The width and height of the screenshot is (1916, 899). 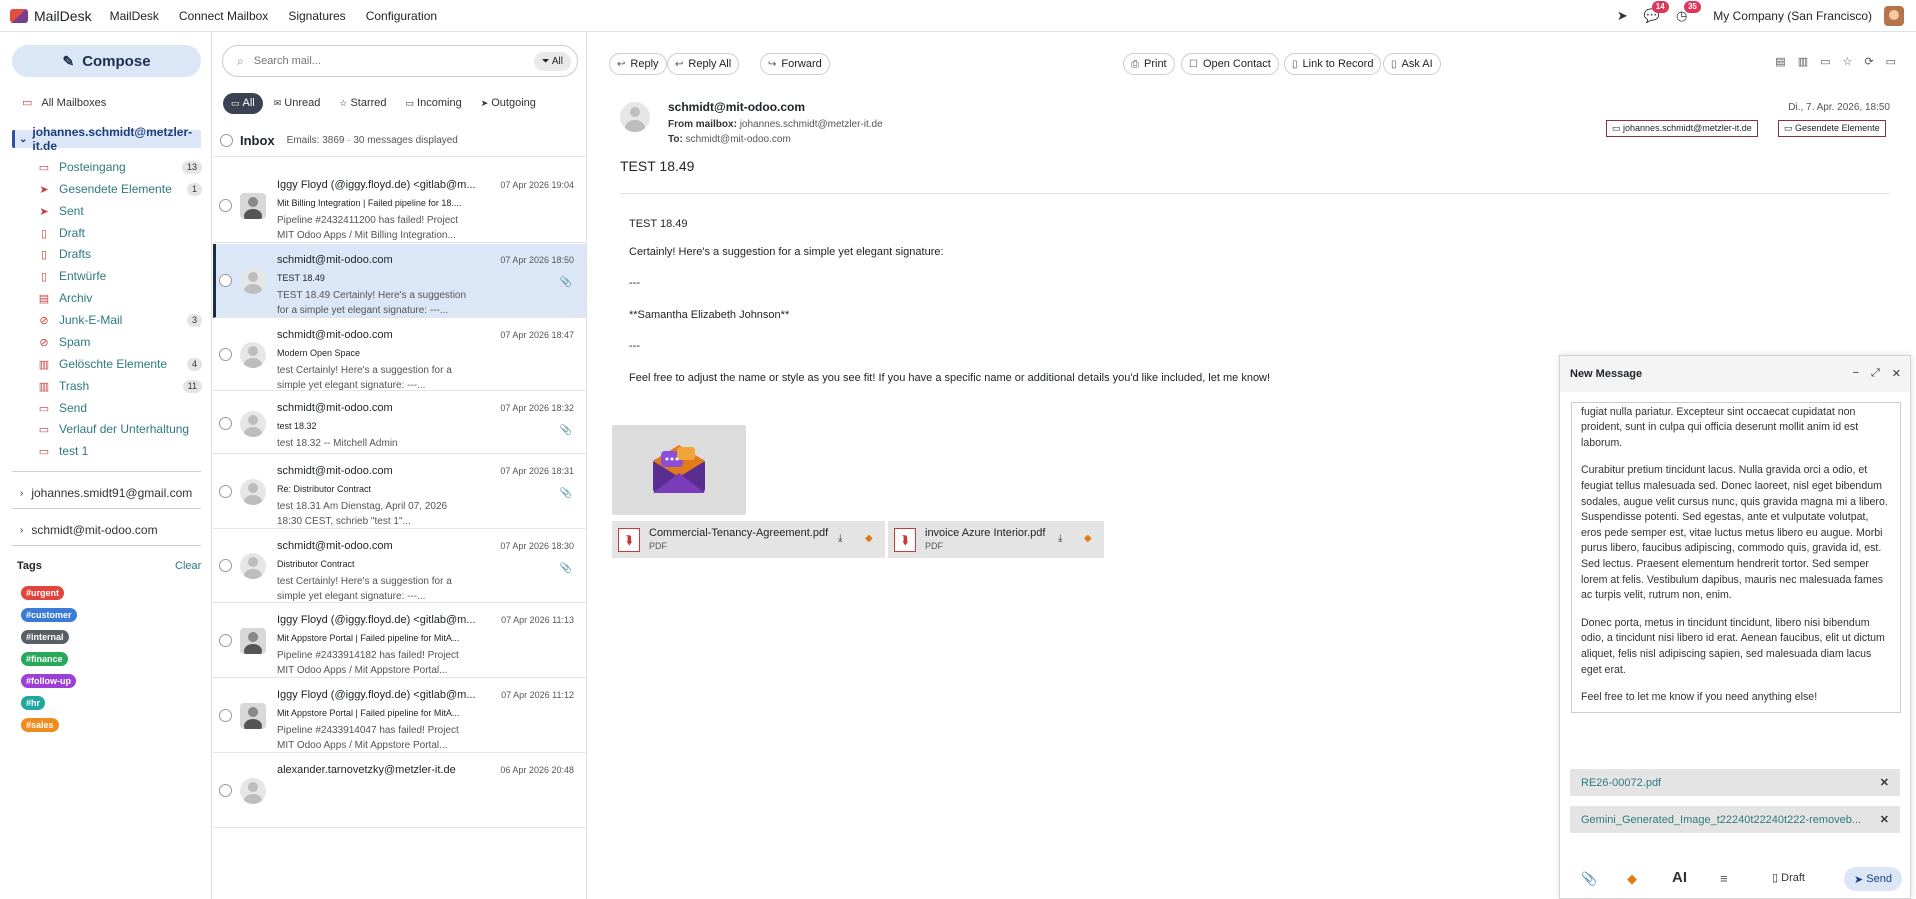 What do you see at coordinates (120, 429) in the screenshot?
I see `sidebar-item-verlauf-der-unterhaltung: ▭ Verlauf der Unterhaltung` at bounding box center [120, 429].